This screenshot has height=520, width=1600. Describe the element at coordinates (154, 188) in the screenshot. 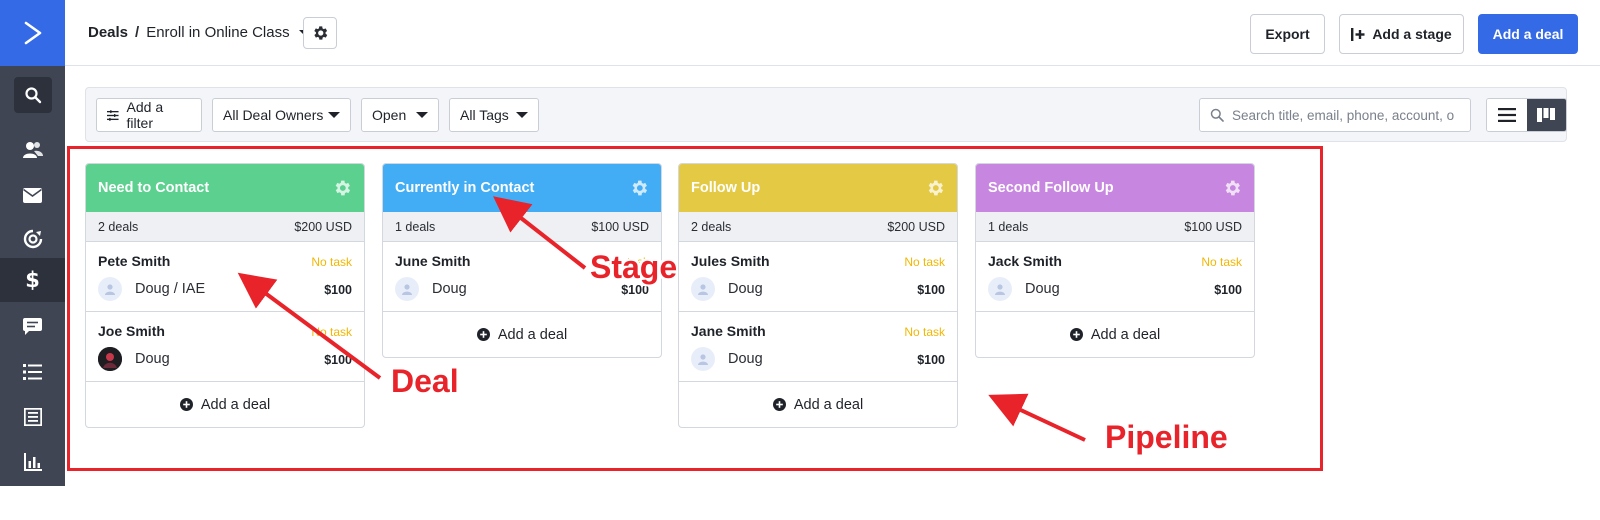

I see `stage-title: Need to Contact` at that location.